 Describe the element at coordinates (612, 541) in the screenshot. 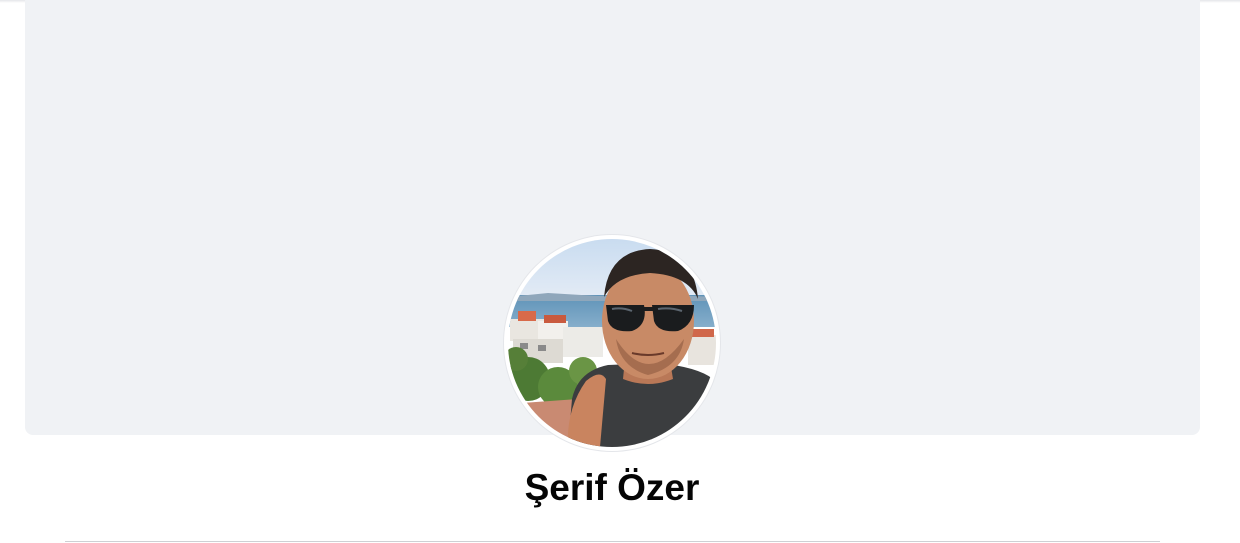

I see `section-divider` at that location.